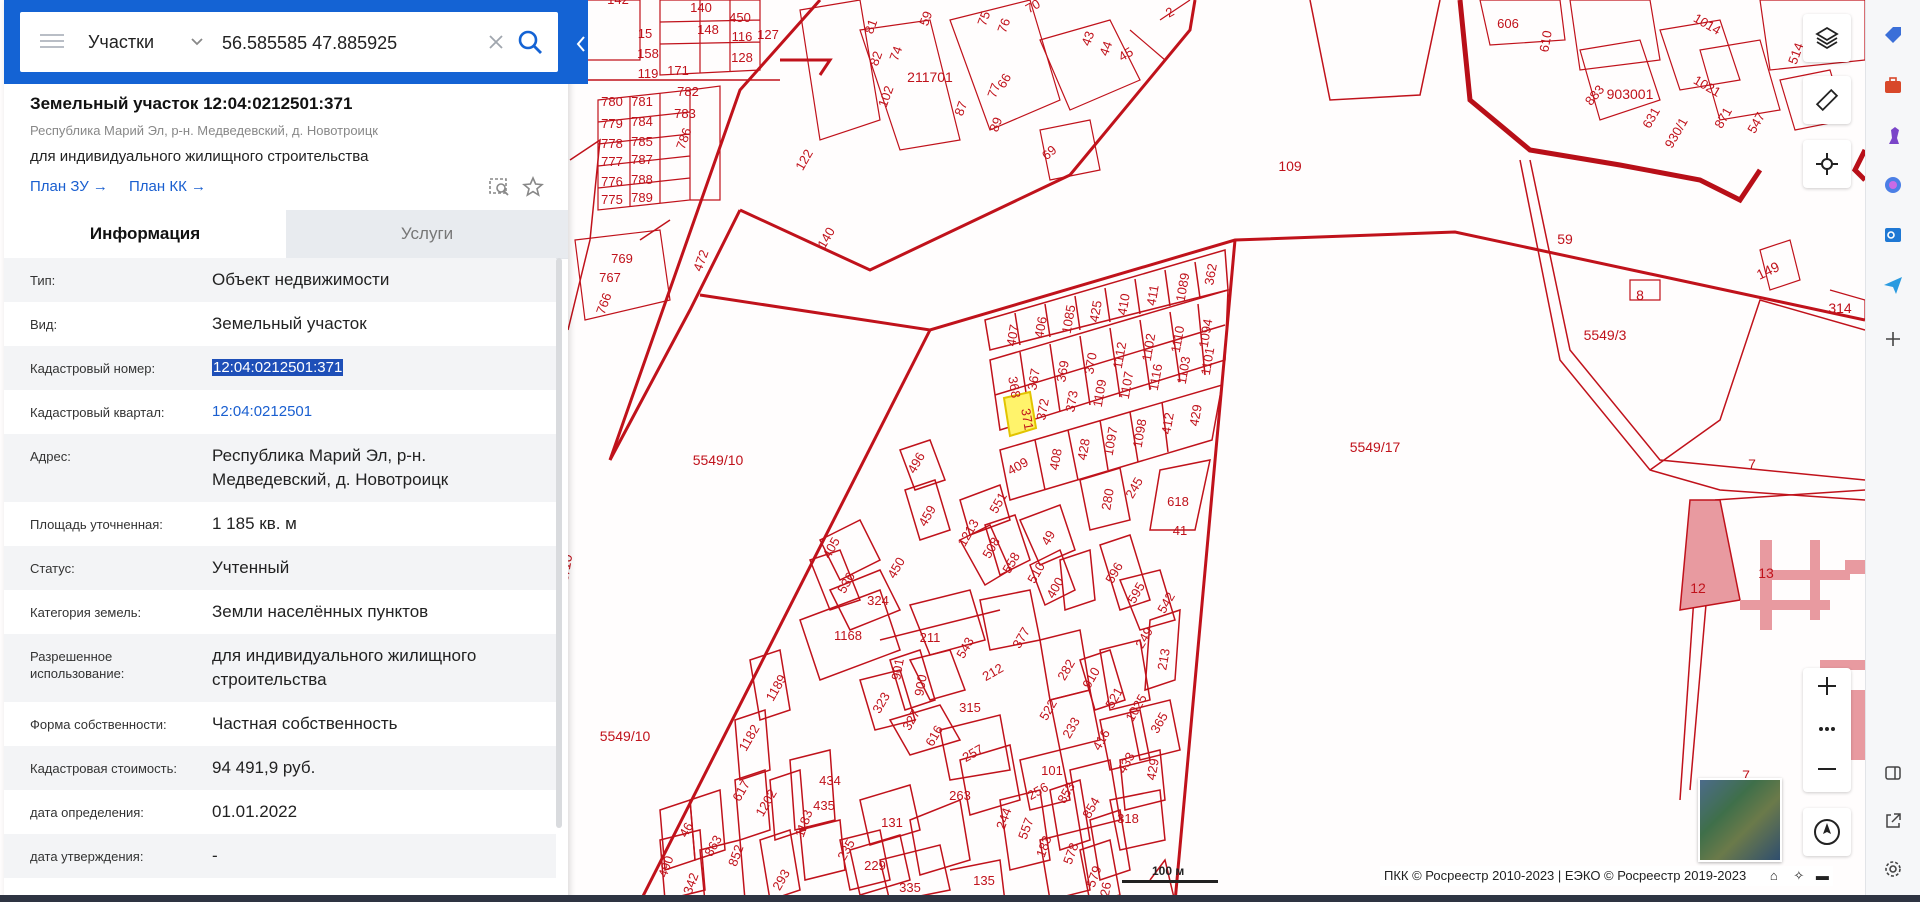 The width and height of the screenshot is (1920, 902). Describe the element at coordinates (427, 234) in the screenshot. I see `tab-services: Услуги` at that location.